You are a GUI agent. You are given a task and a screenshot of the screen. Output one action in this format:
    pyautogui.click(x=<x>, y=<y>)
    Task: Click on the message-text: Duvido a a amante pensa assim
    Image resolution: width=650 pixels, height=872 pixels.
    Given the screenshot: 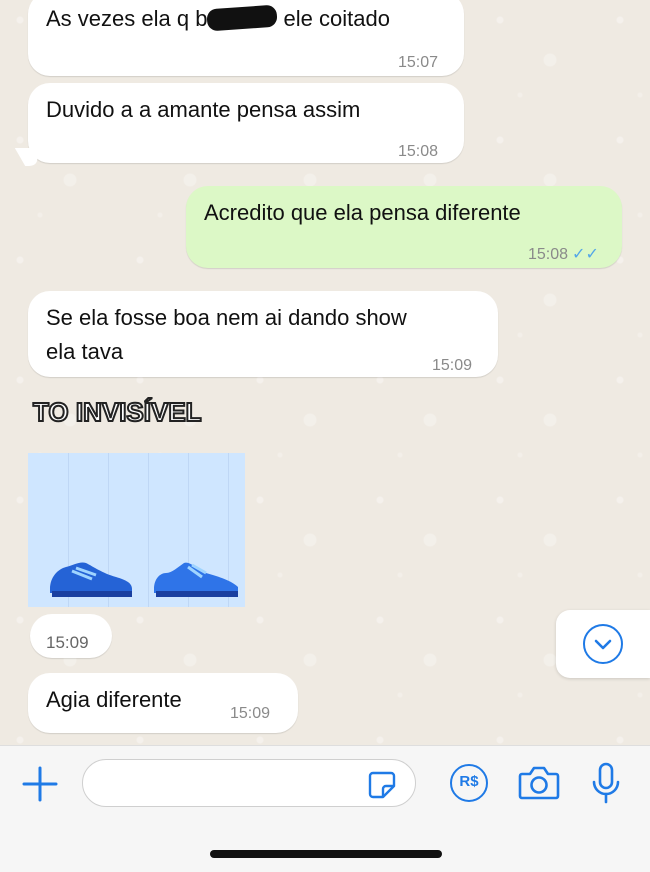 What is the action you would take?
    pyautogui.click(x=203, y=109)
    